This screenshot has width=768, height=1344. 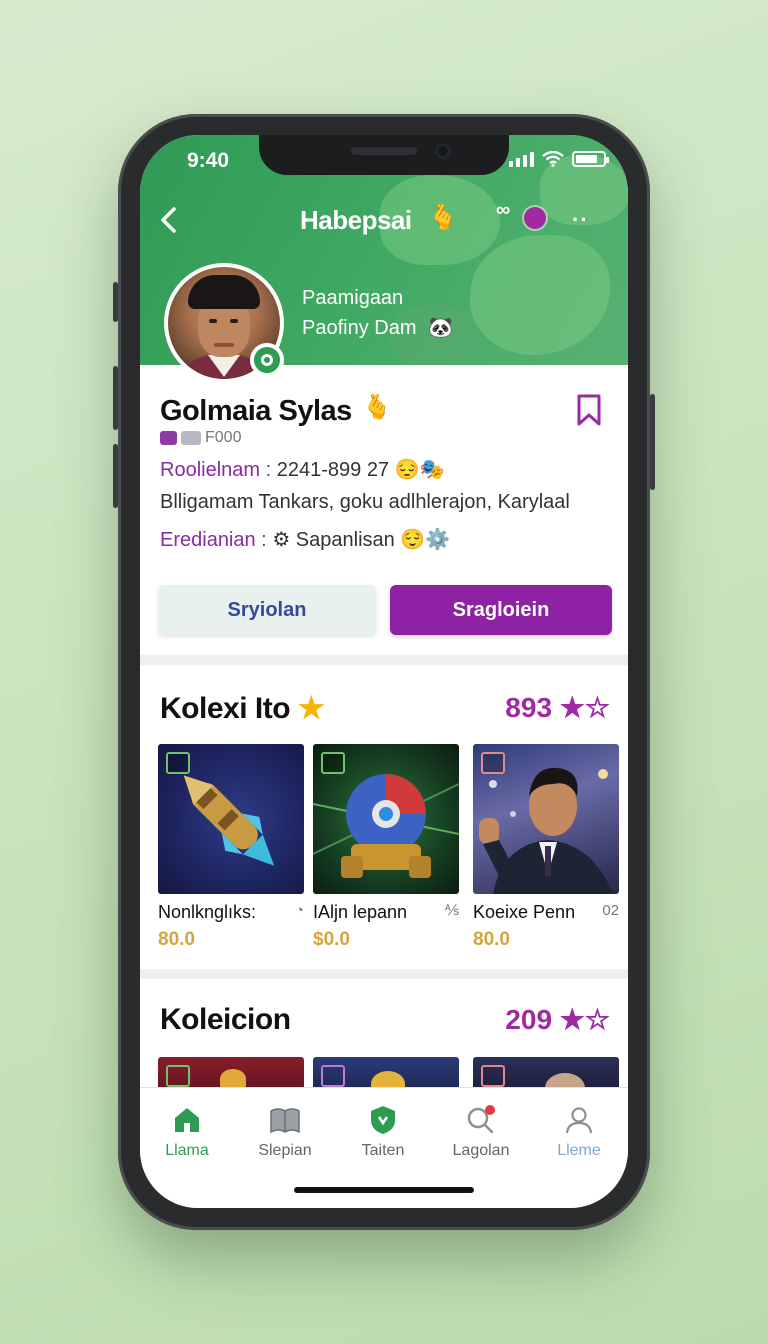 I want to click on signal-icon, so click(x=521, y=159).